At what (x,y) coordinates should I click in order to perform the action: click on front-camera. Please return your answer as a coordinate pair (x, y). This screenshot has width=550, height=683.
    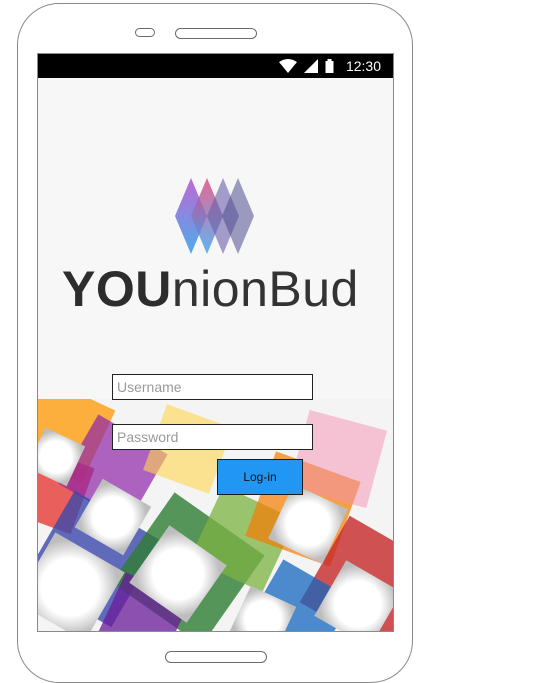
    Looking at the image, I should click on (145, 32).